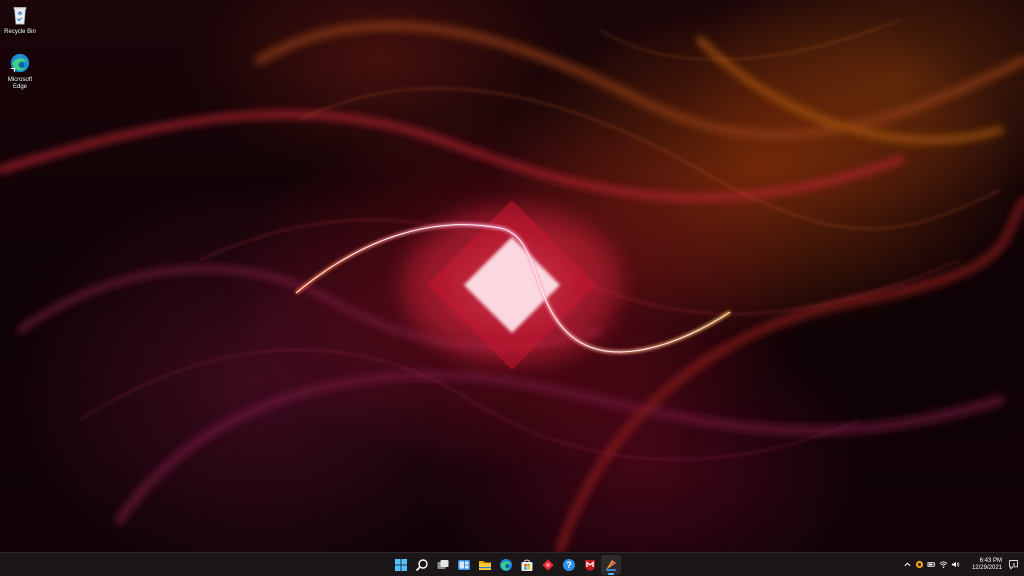 Image resolution: width=1024 pixels, height=576 pixels. I want to click on recycle-bin-icon, so click(20, 16).